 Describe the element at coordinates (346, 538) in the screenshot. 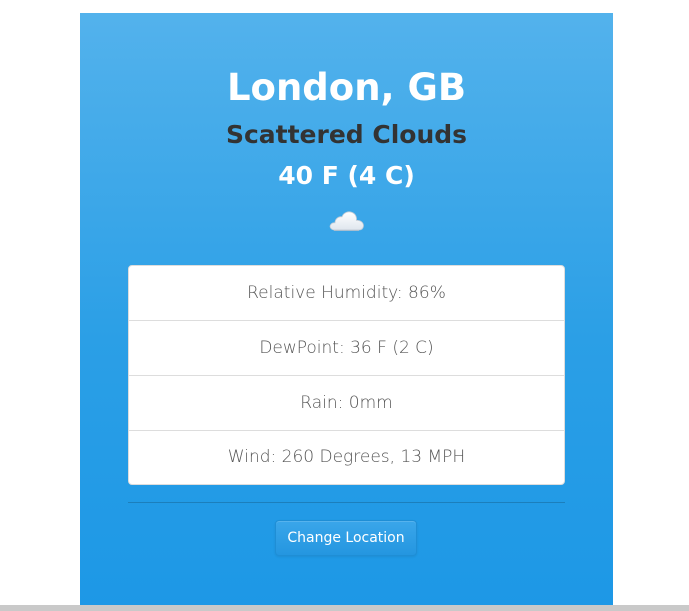

I see `change-location-button: Change Location` at that location.